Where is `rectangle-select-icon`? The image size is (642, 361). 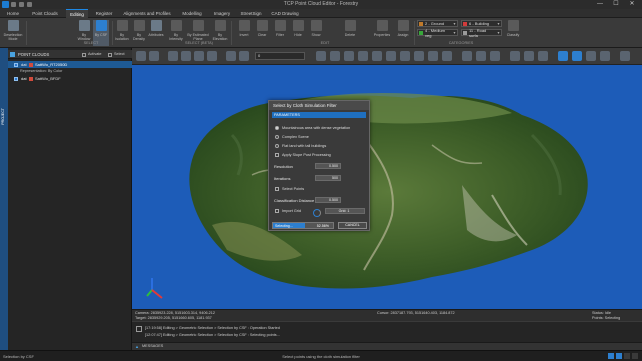 rectangle-select-icon is located at coordinates (577, 56).